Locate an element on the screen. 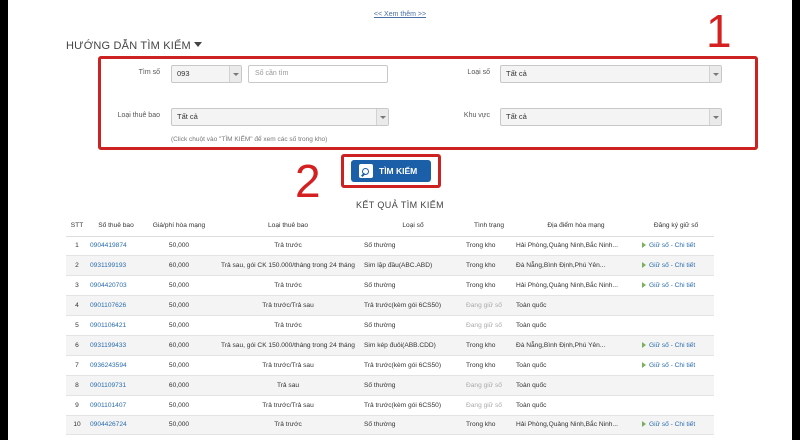 Image resolution: width=800 pixels, height=440 pixels. cell-stt: 3 is located at coordinates (77, 286).